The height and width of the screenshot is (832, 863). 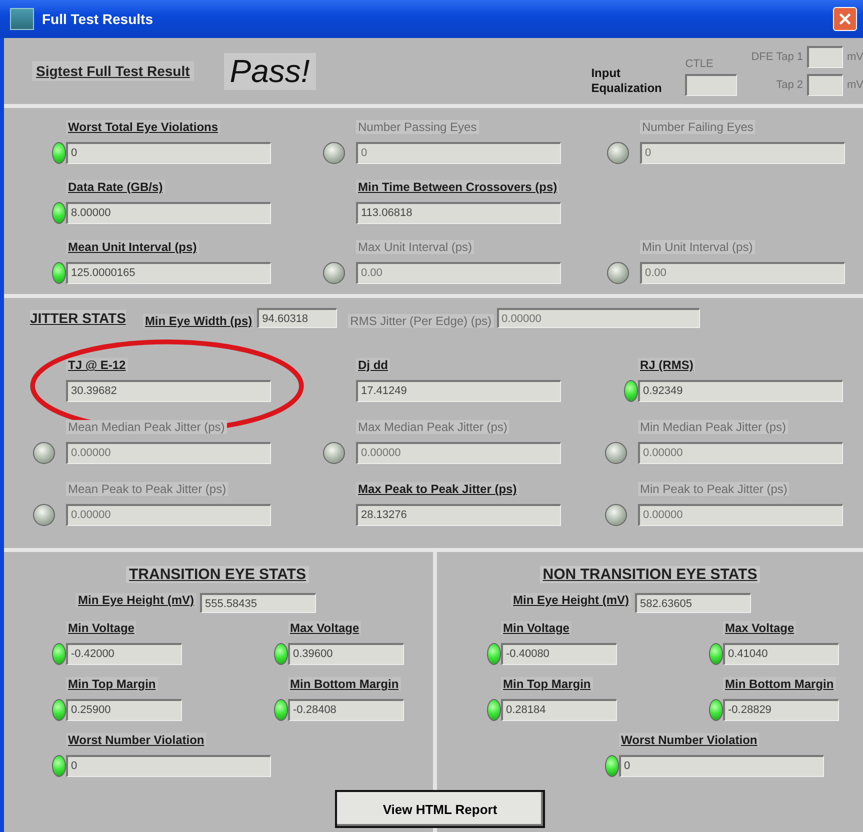 I want to click on field-label: Data Rate (GB/s), so click(x=115, y=187).